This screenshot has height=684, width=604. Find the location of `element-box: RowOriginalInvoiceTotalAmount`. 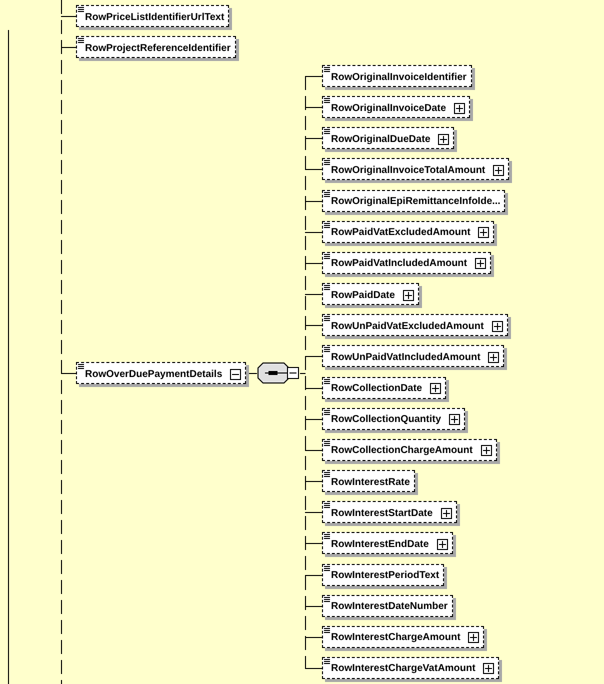

element-box: RowOriginalInvoiceTotalAmount is located at coordinates (416, 169).